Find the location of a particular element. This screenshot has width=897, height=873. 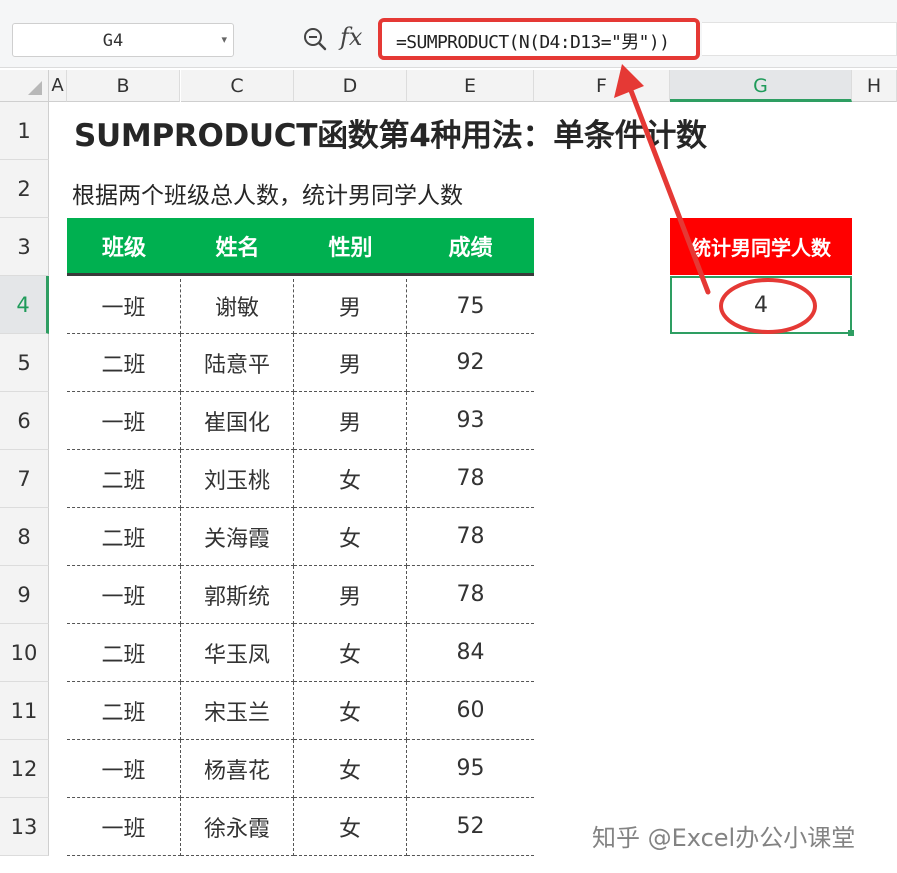

sheet-title: SUMPRODUCT函数第4种用法：单条件计数 is located at coordinates (390, 136).